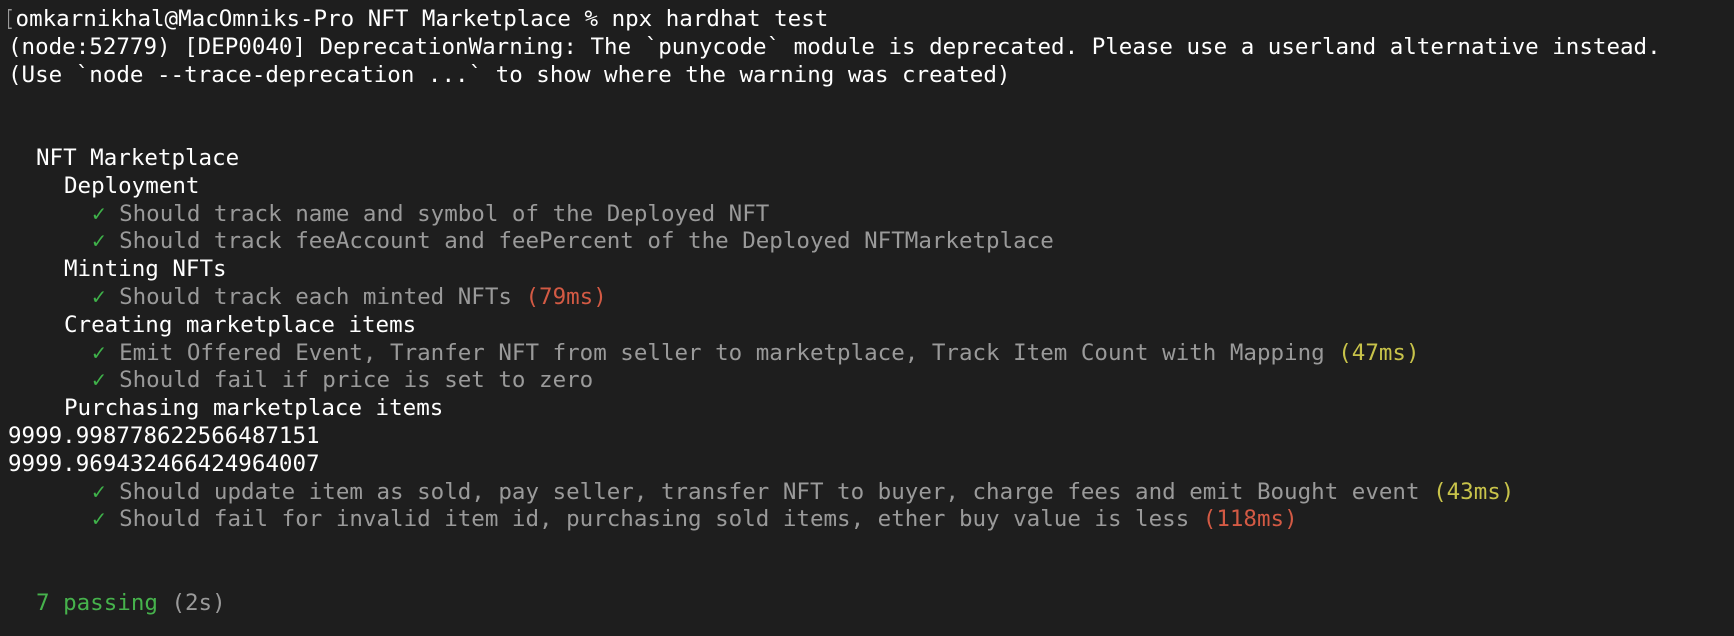 This screenshot has height=636, width=1734. I want to click on test-duration: (43ms), so click(1474, 491).